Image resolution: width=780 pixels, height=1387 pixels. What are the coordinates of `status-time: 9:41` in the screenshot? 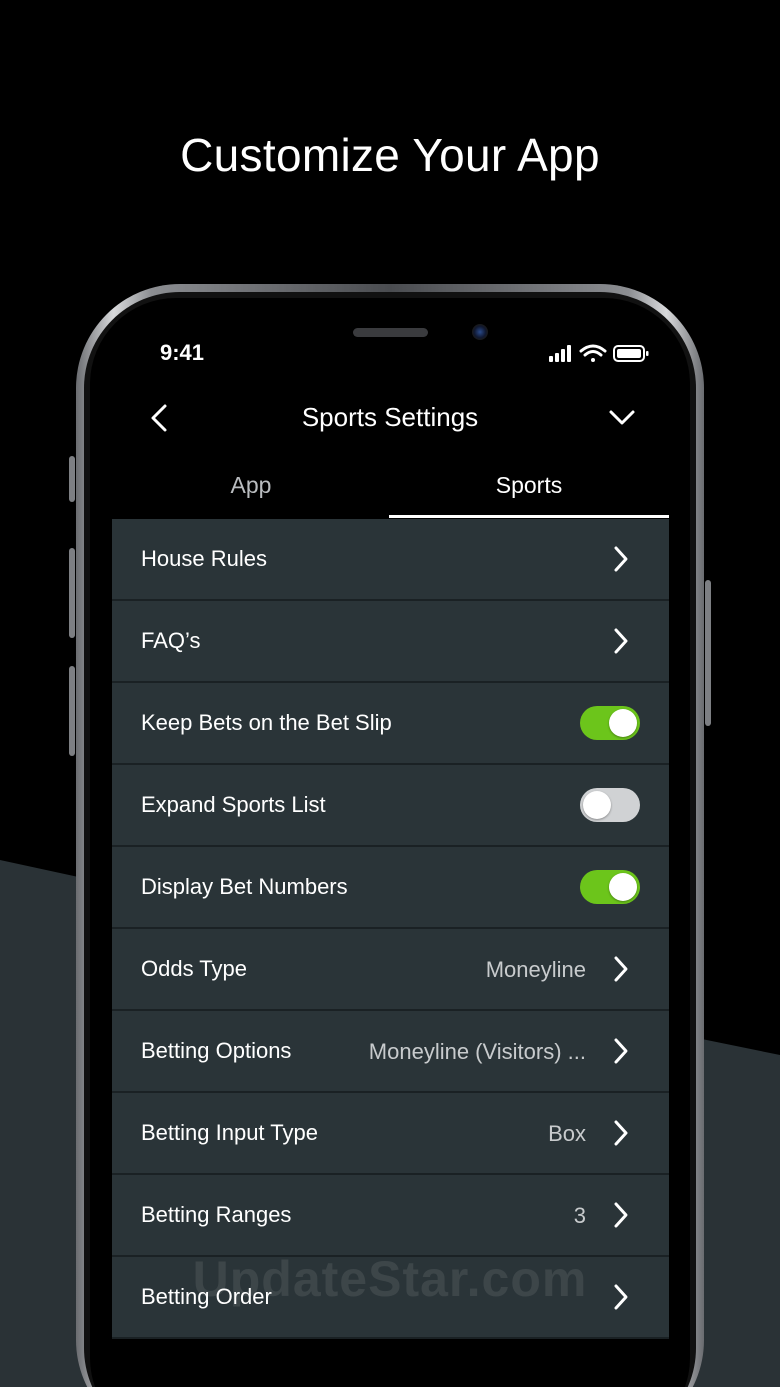 It's located at (182, 352).